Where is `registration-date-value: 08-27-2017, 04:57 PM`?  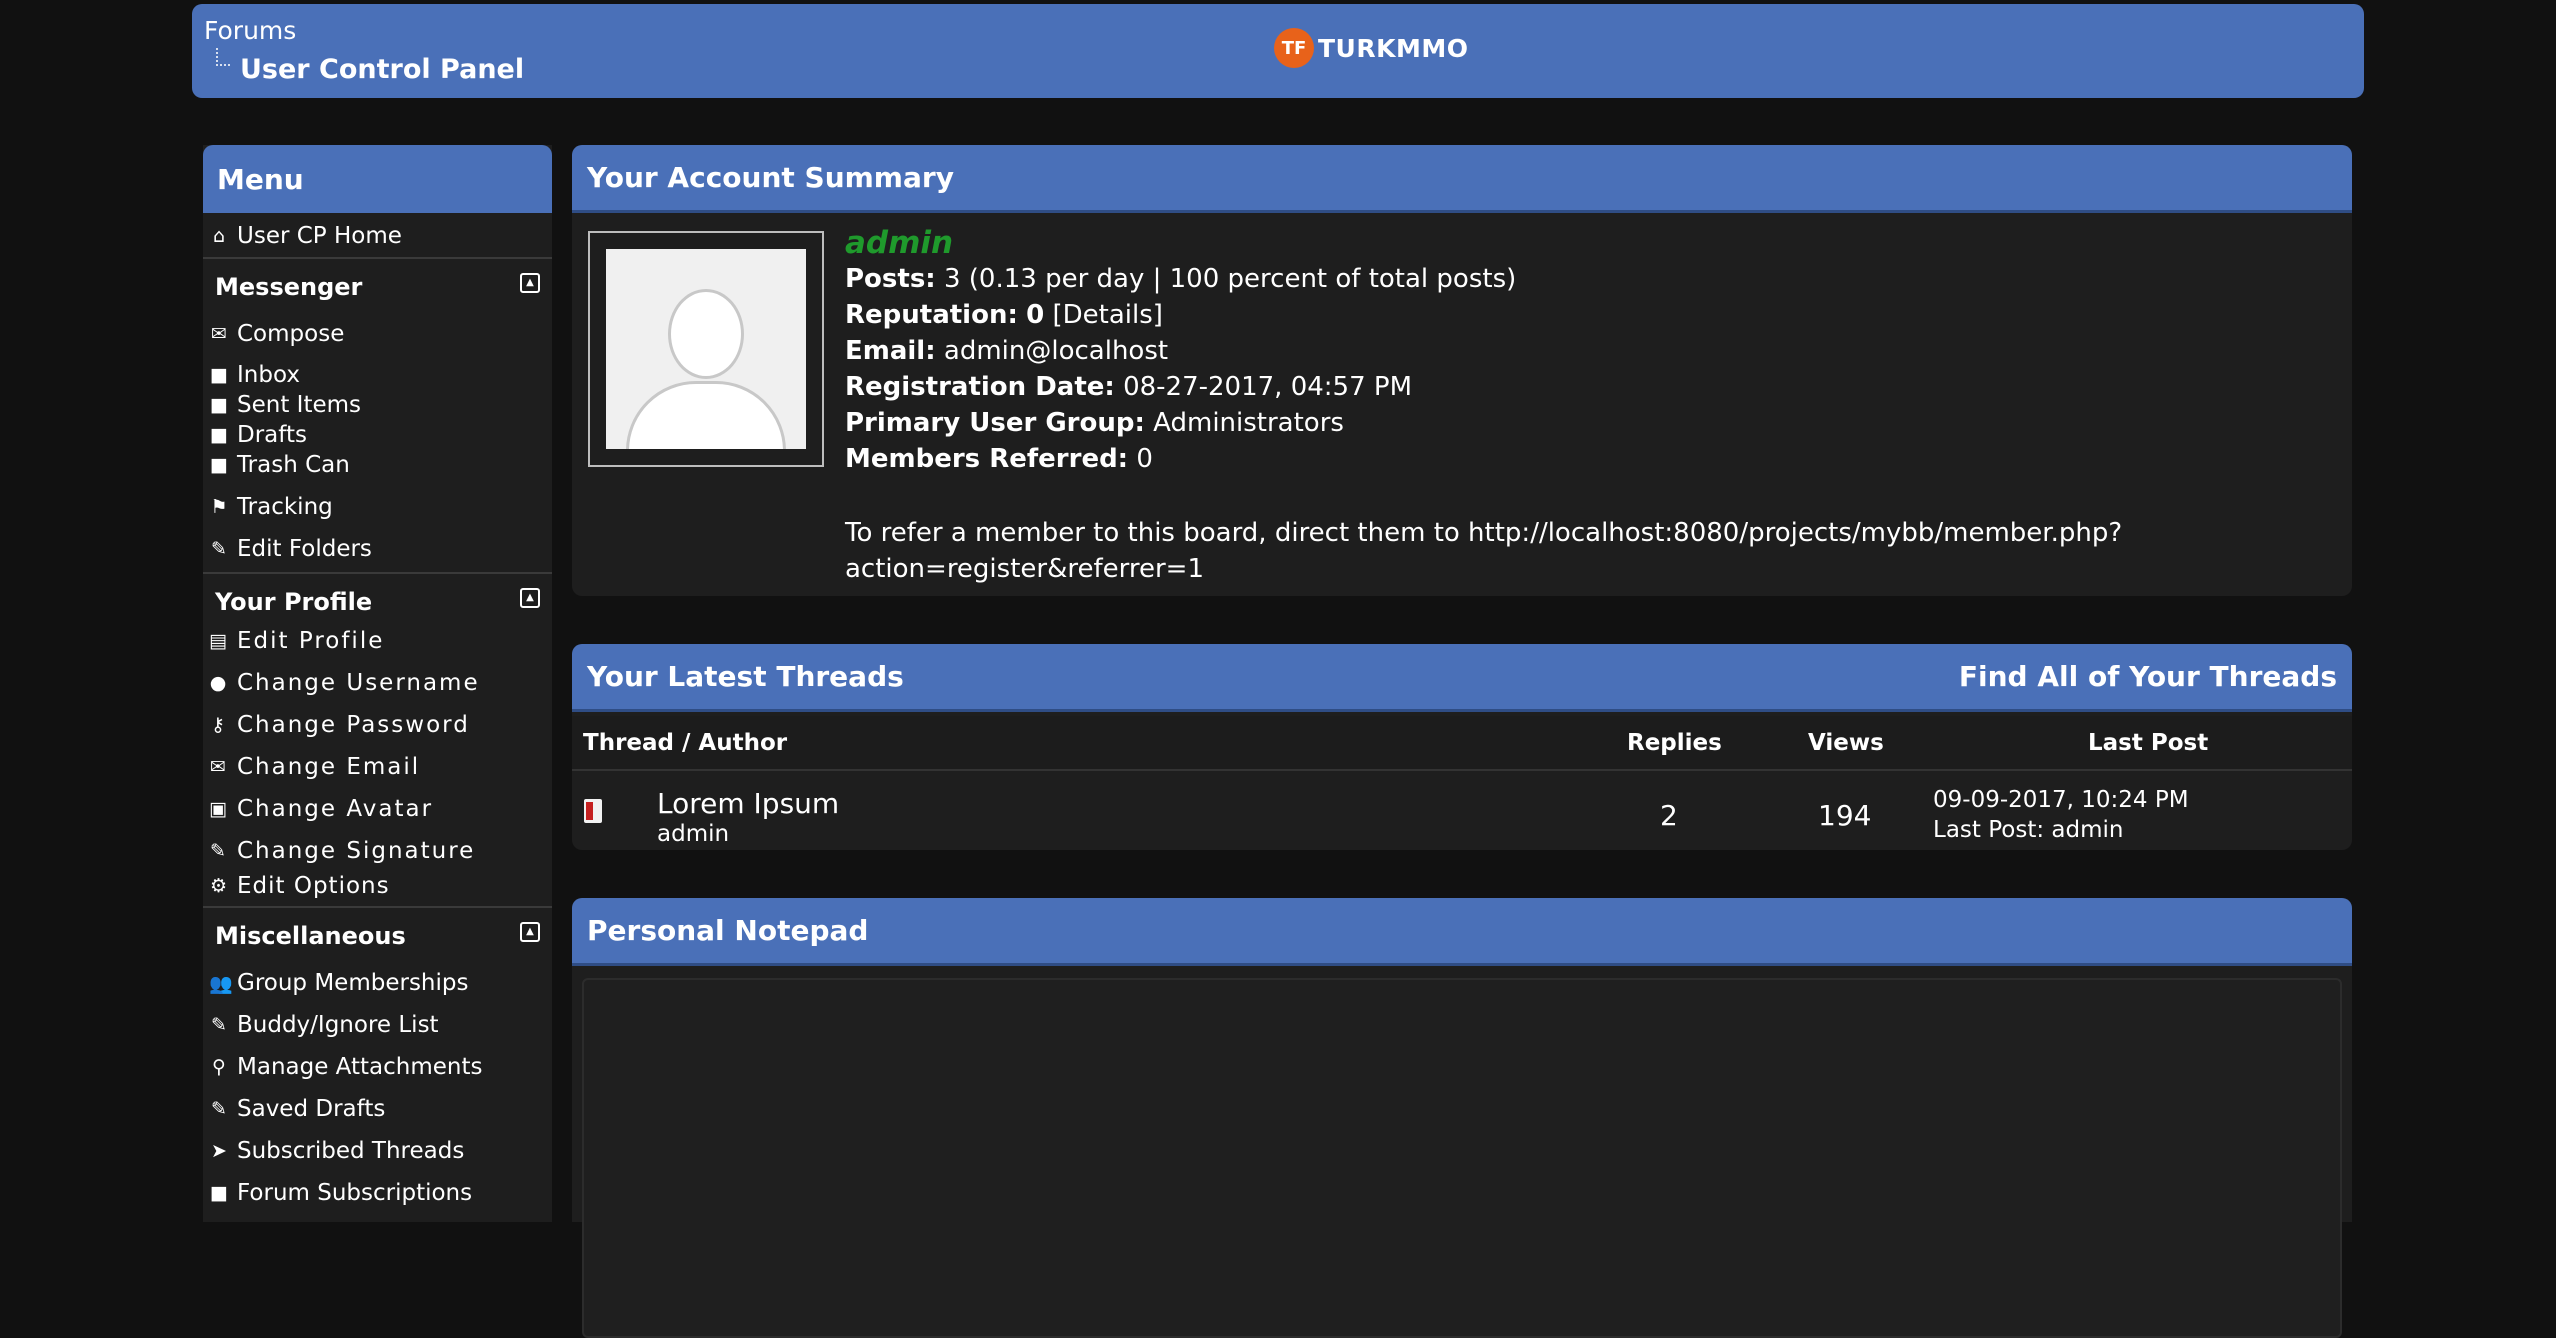
registration-date-value: 08-27-2017, 04:57 PM is located at coordinates (1268, 387).